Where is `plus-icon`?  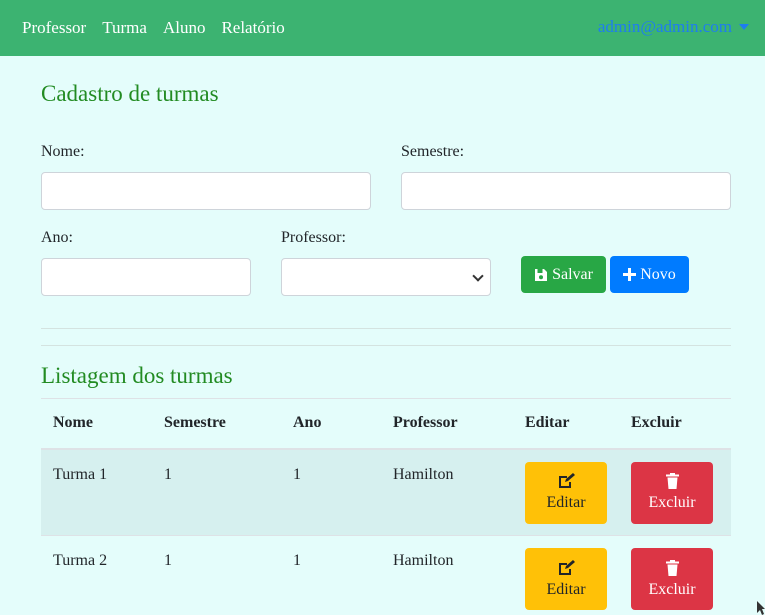
plus-icon is located at coordinates (630, 274).